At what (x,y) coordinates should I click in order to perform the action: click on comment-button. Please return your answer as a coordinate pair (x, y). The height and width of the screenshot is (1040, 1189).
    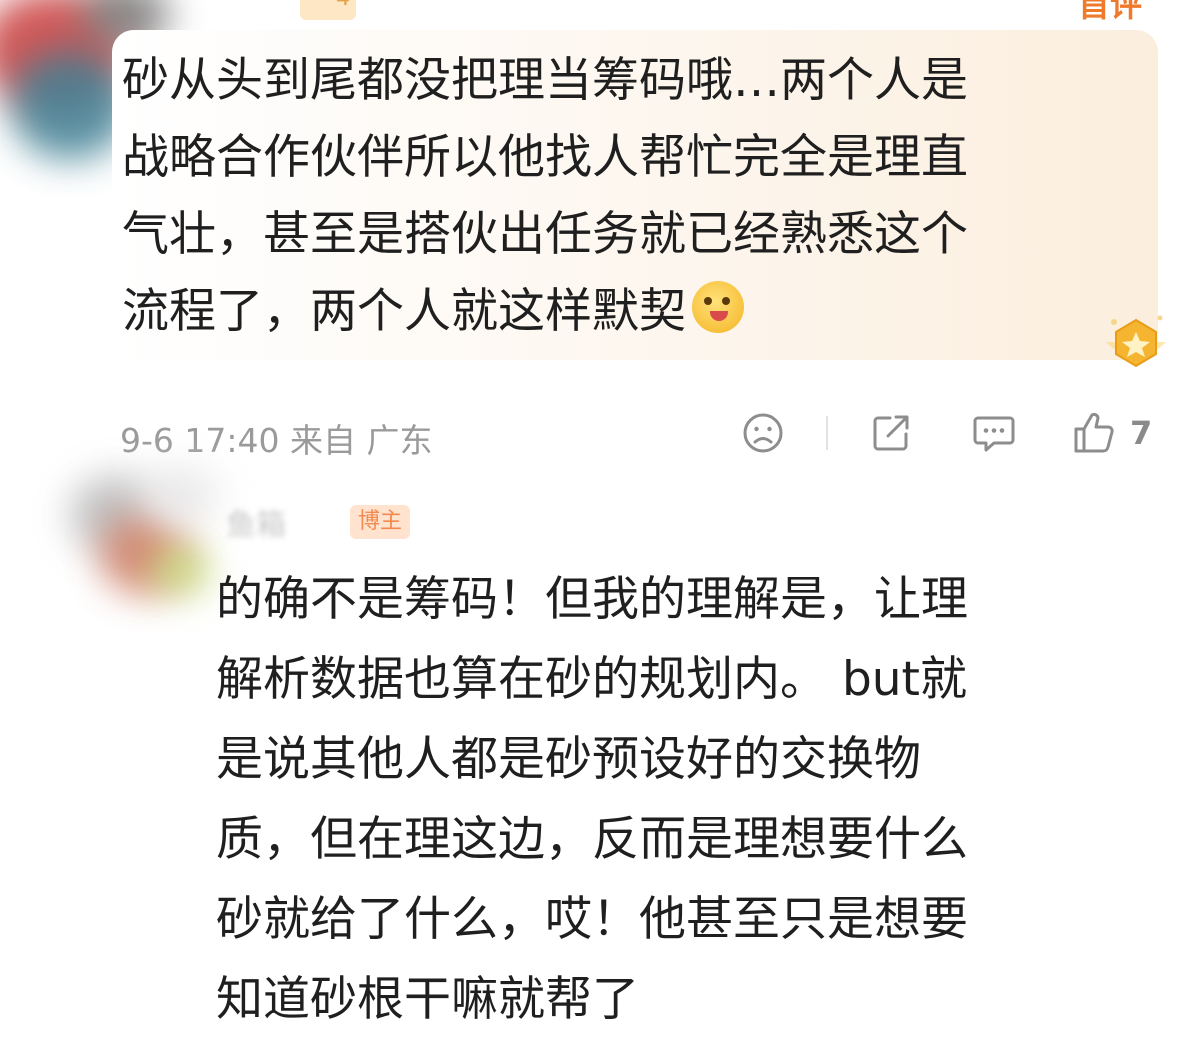
    Looking at the image, I should click on (994, 433).